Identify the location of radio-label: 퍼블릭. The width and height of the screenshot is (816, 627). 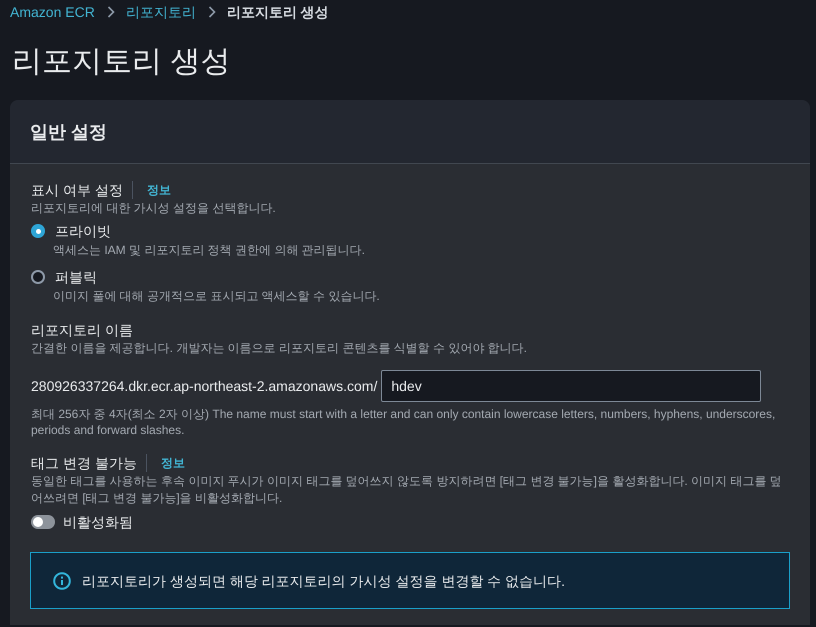
(76, 277).